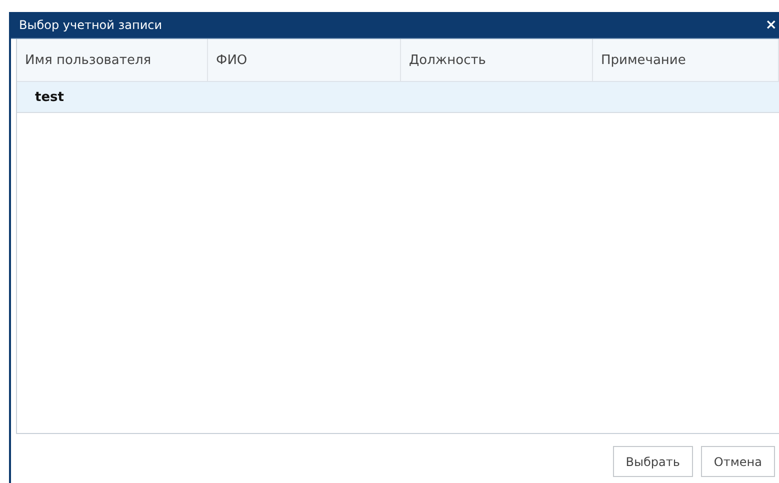 The height and width of the screenshot is (483, 779). I want to click on close-button: ×, so click(772, 25).